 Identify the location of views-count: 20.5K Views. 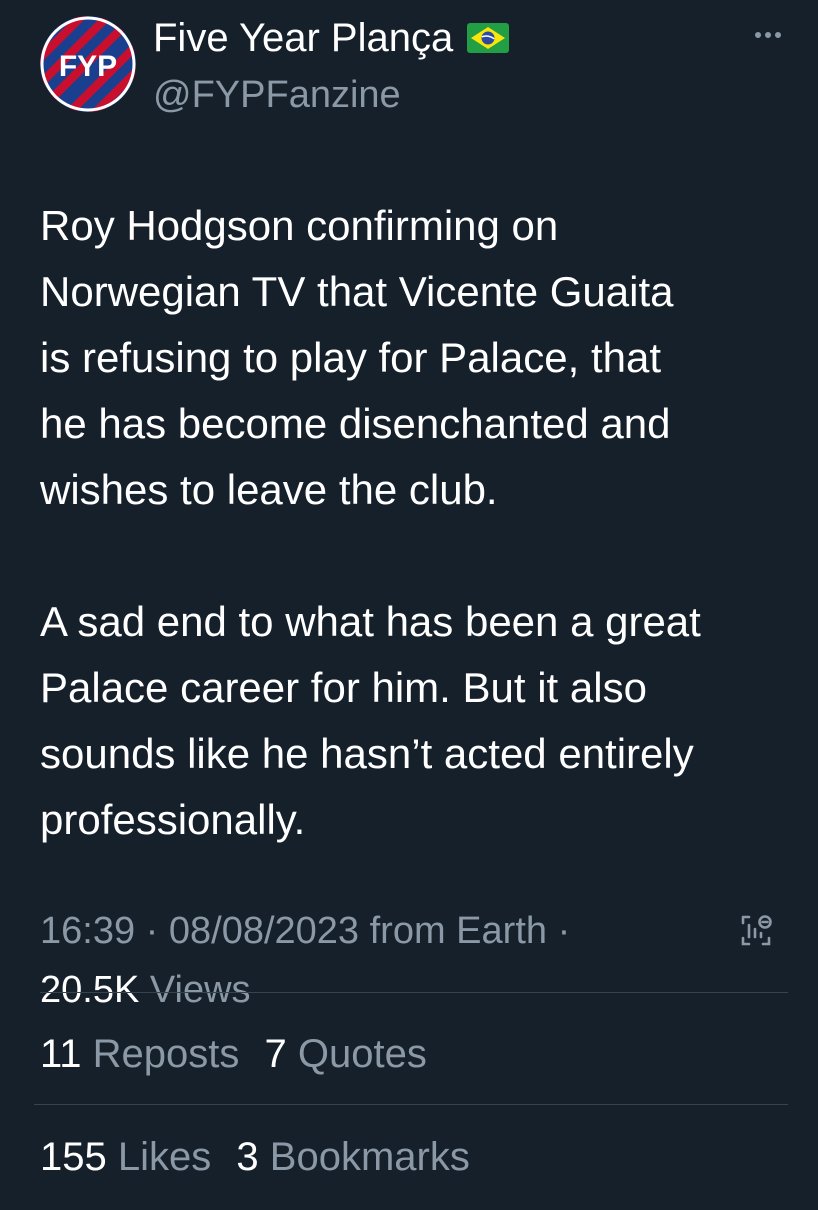
(145, 990).